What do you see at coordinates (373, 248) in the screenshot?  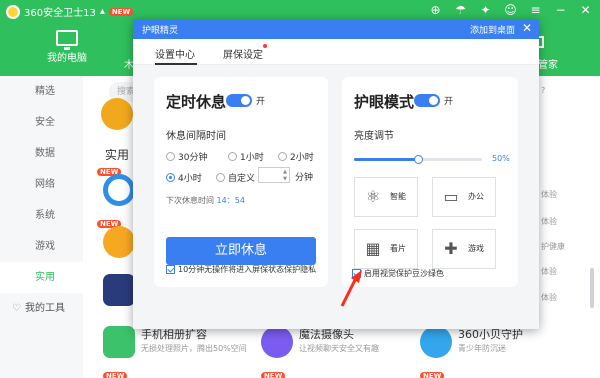 I see `film-icon: ▦` at bounding box center [373, 248].